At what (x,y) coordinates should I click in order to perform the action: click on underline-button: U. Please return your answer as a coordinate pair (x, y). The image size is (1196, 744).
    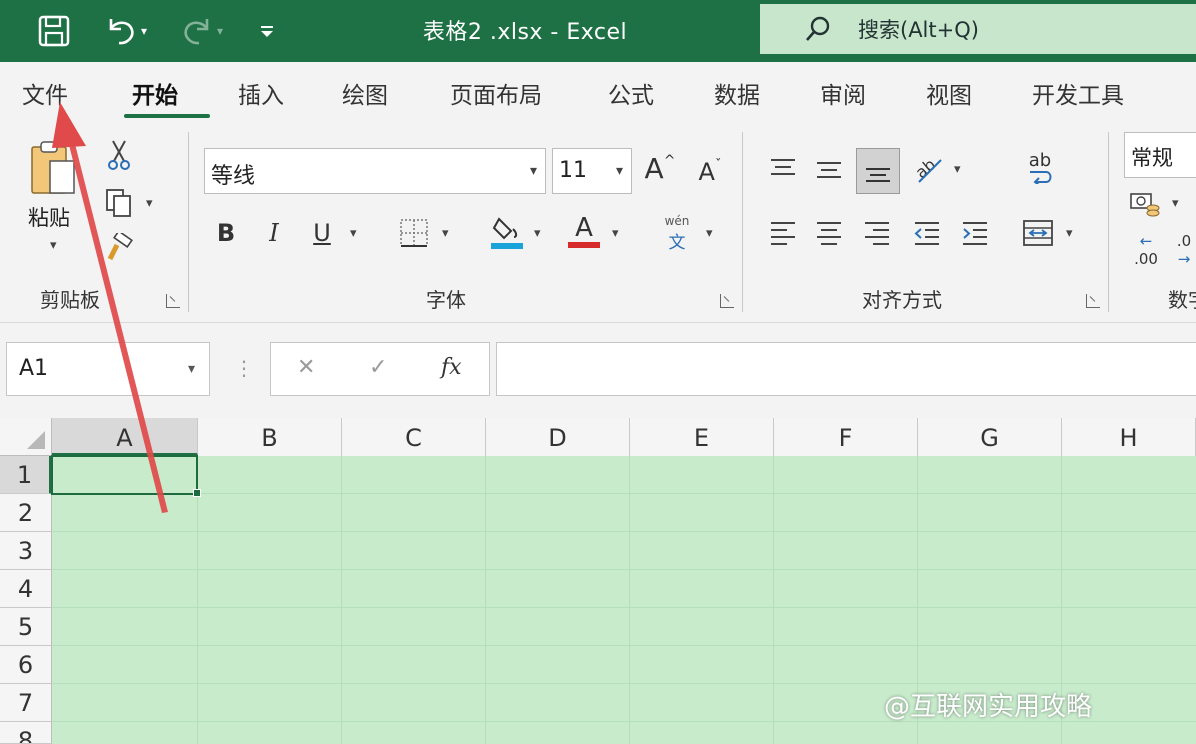
    Looking at the image, I should click on (322, 233).